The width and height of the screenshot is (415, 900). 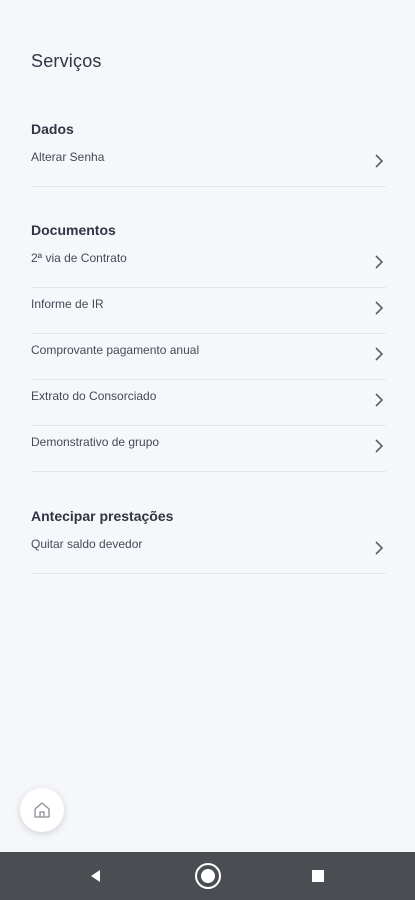 I want to click on nav-home-button, so click(x=208, y=876).